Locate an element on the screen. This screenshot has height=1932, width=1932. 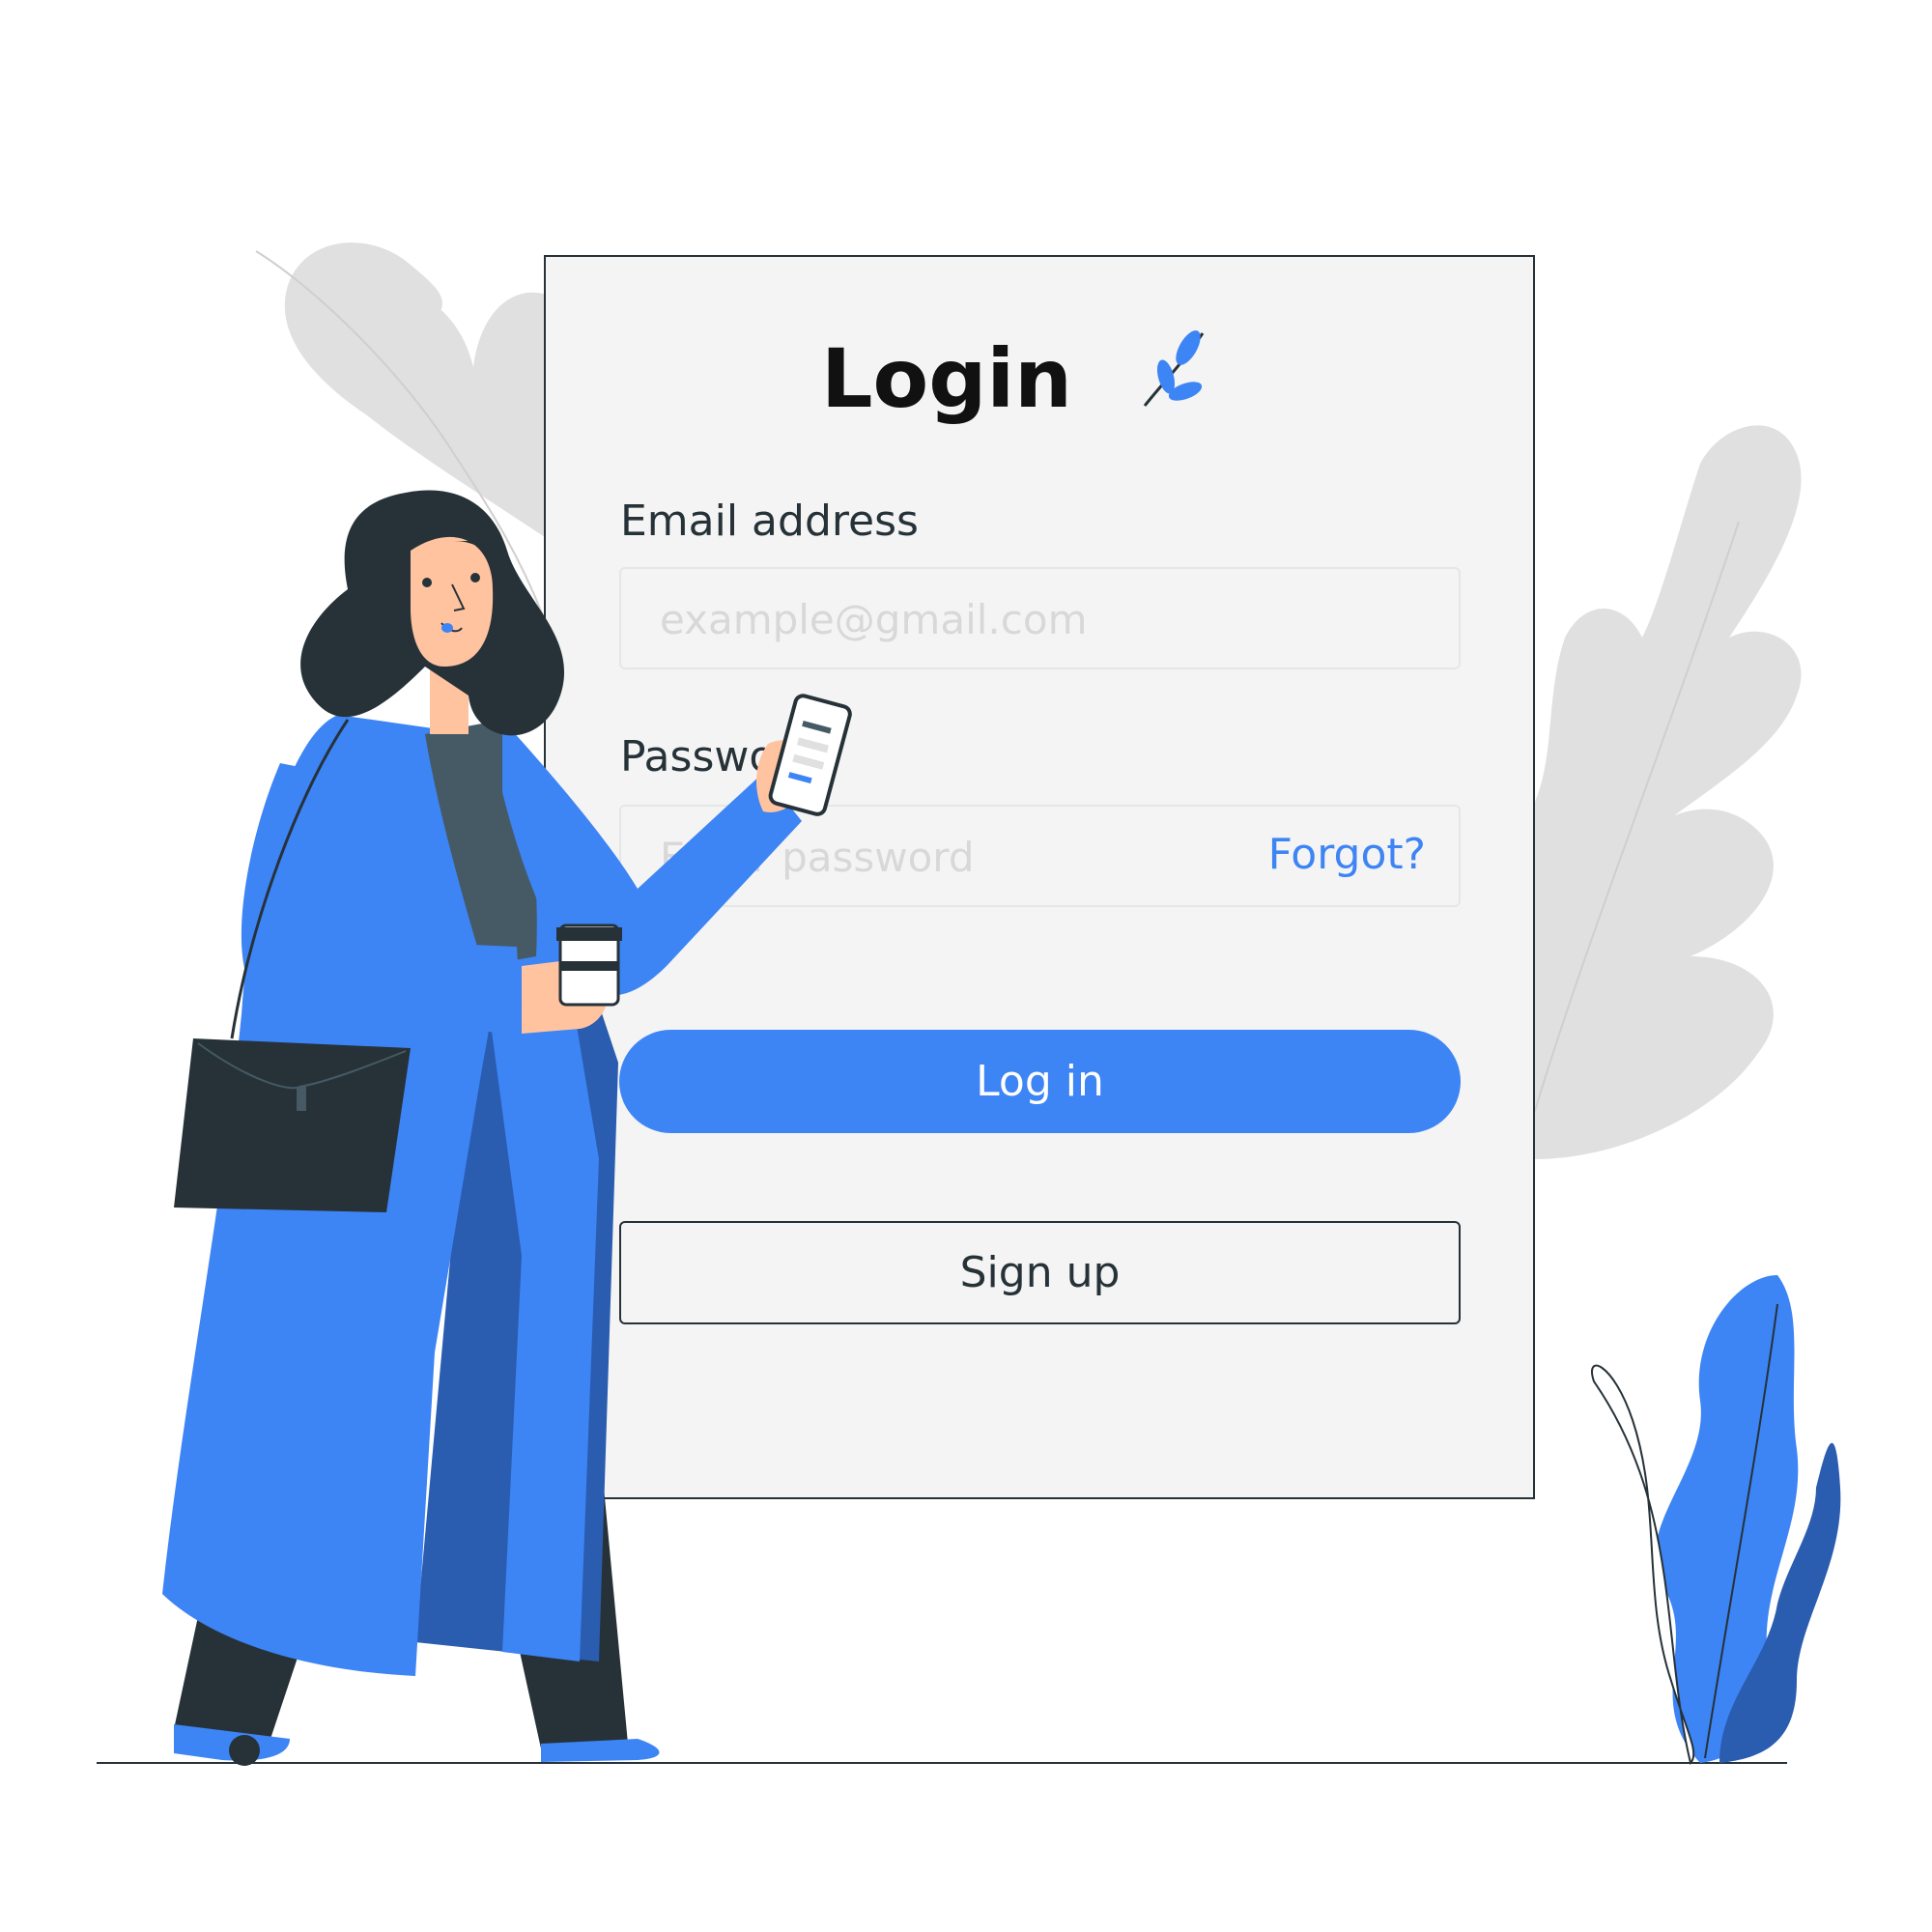
plant is located at coordinates (1716, 1520).